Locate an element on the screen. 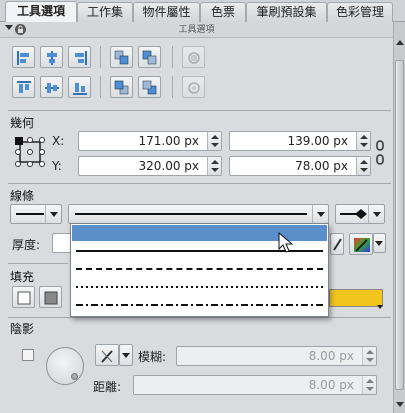 Image resolution: width=405 pixels, height=413 pixels. tab-workspace: 工作集 is located at coordinates (105, 12).